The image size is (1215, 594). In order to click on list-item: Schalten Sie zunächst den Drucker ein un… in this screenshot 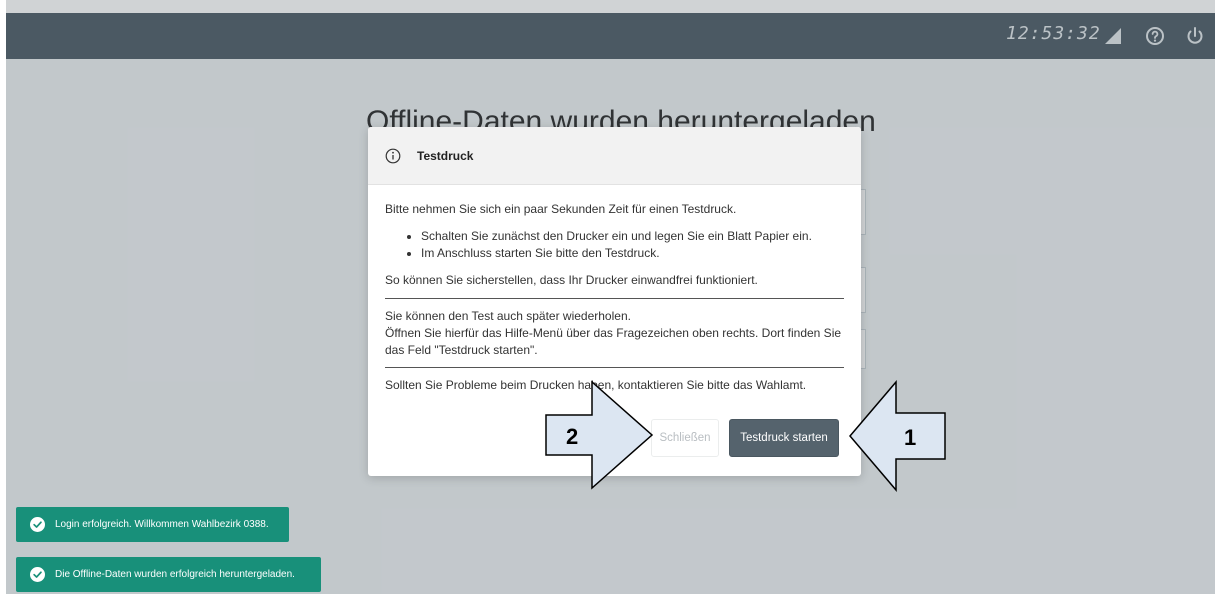, I will do `click(625, 236)`.